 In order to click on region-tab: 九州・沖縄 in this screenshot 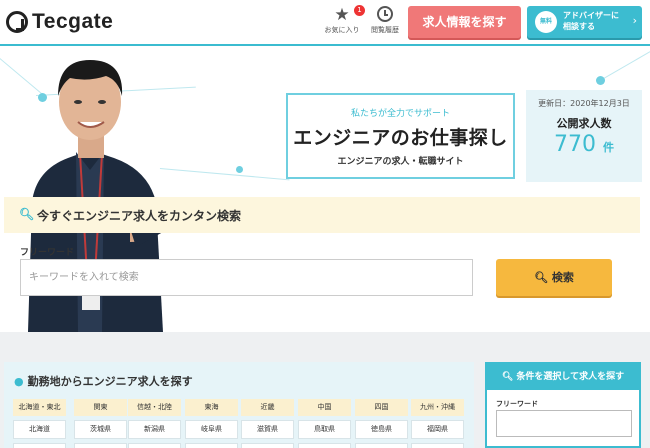, I will do `click(437, 407)`.